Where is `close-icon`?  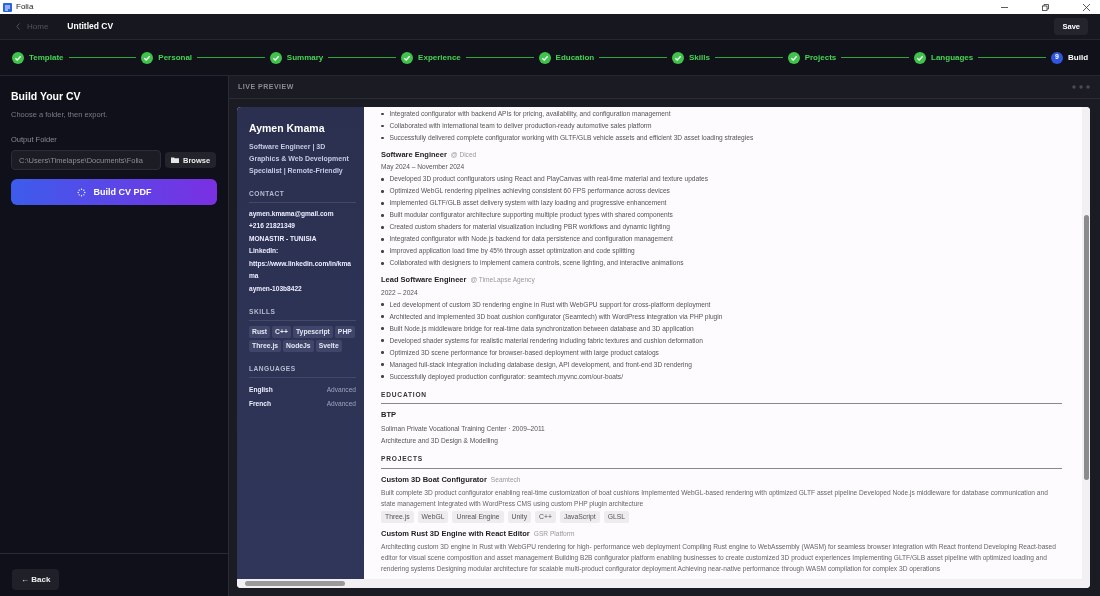
close-icon is located at coordinates (1086, 7).